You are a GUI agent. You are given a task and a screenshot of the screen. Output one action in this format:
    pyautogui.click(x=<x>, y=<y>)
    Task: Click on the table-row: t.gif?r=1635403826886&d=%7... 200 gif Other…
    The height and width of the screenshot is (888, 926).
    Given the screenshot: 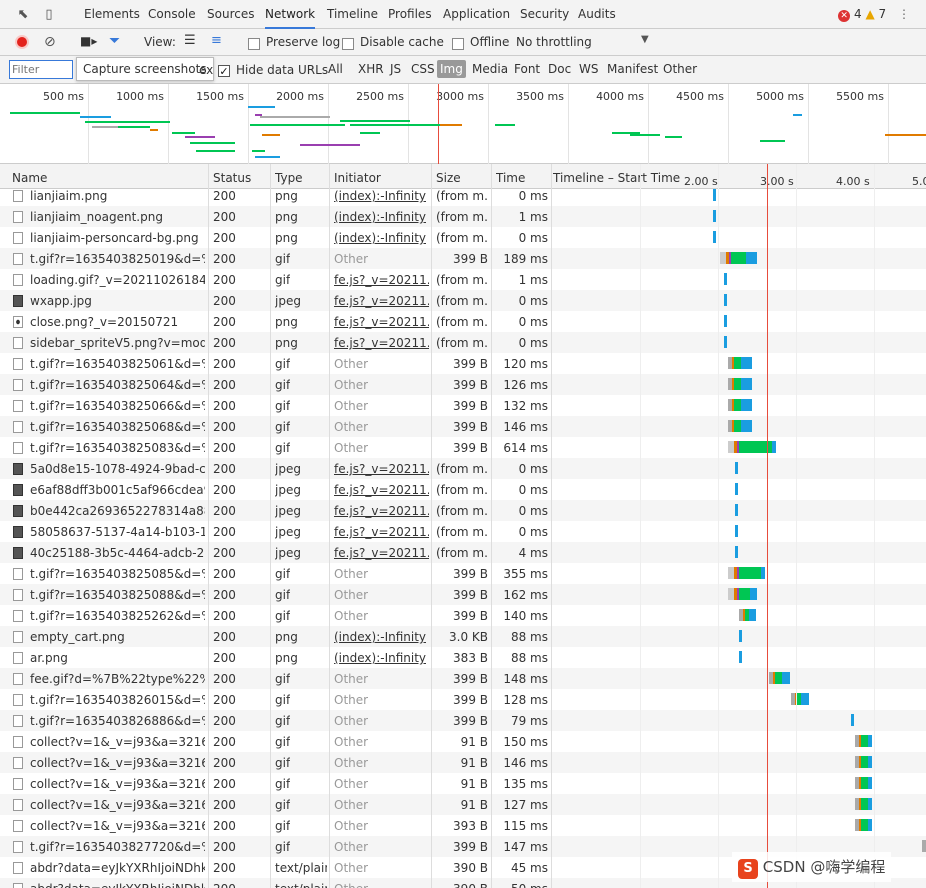 What is the action you would take?
    pyautogui.click(x=463, y=720)
    